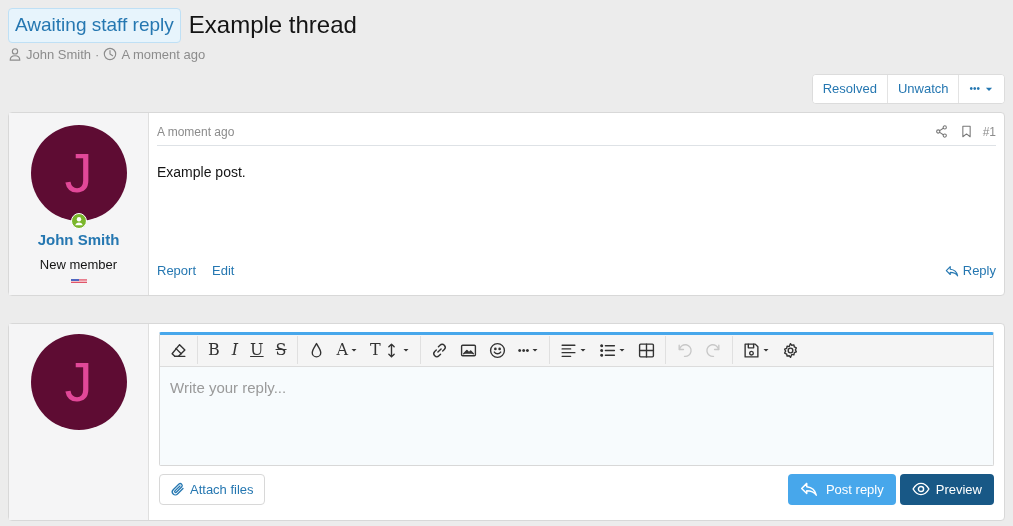  What do you see at coordinates (178, 489) in the screenshot?
I see `paperclip-icon` at bounding box center [178, 489].